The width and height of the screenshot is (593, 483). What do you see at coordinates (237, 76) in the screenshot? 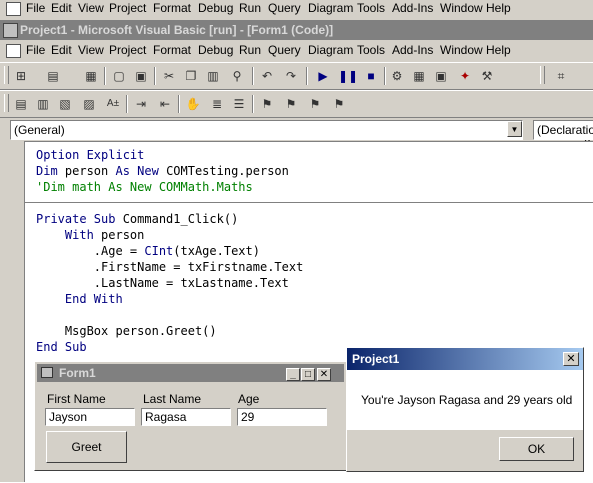
I see `find-icon: ⚲` at bounding box center [237, 76].